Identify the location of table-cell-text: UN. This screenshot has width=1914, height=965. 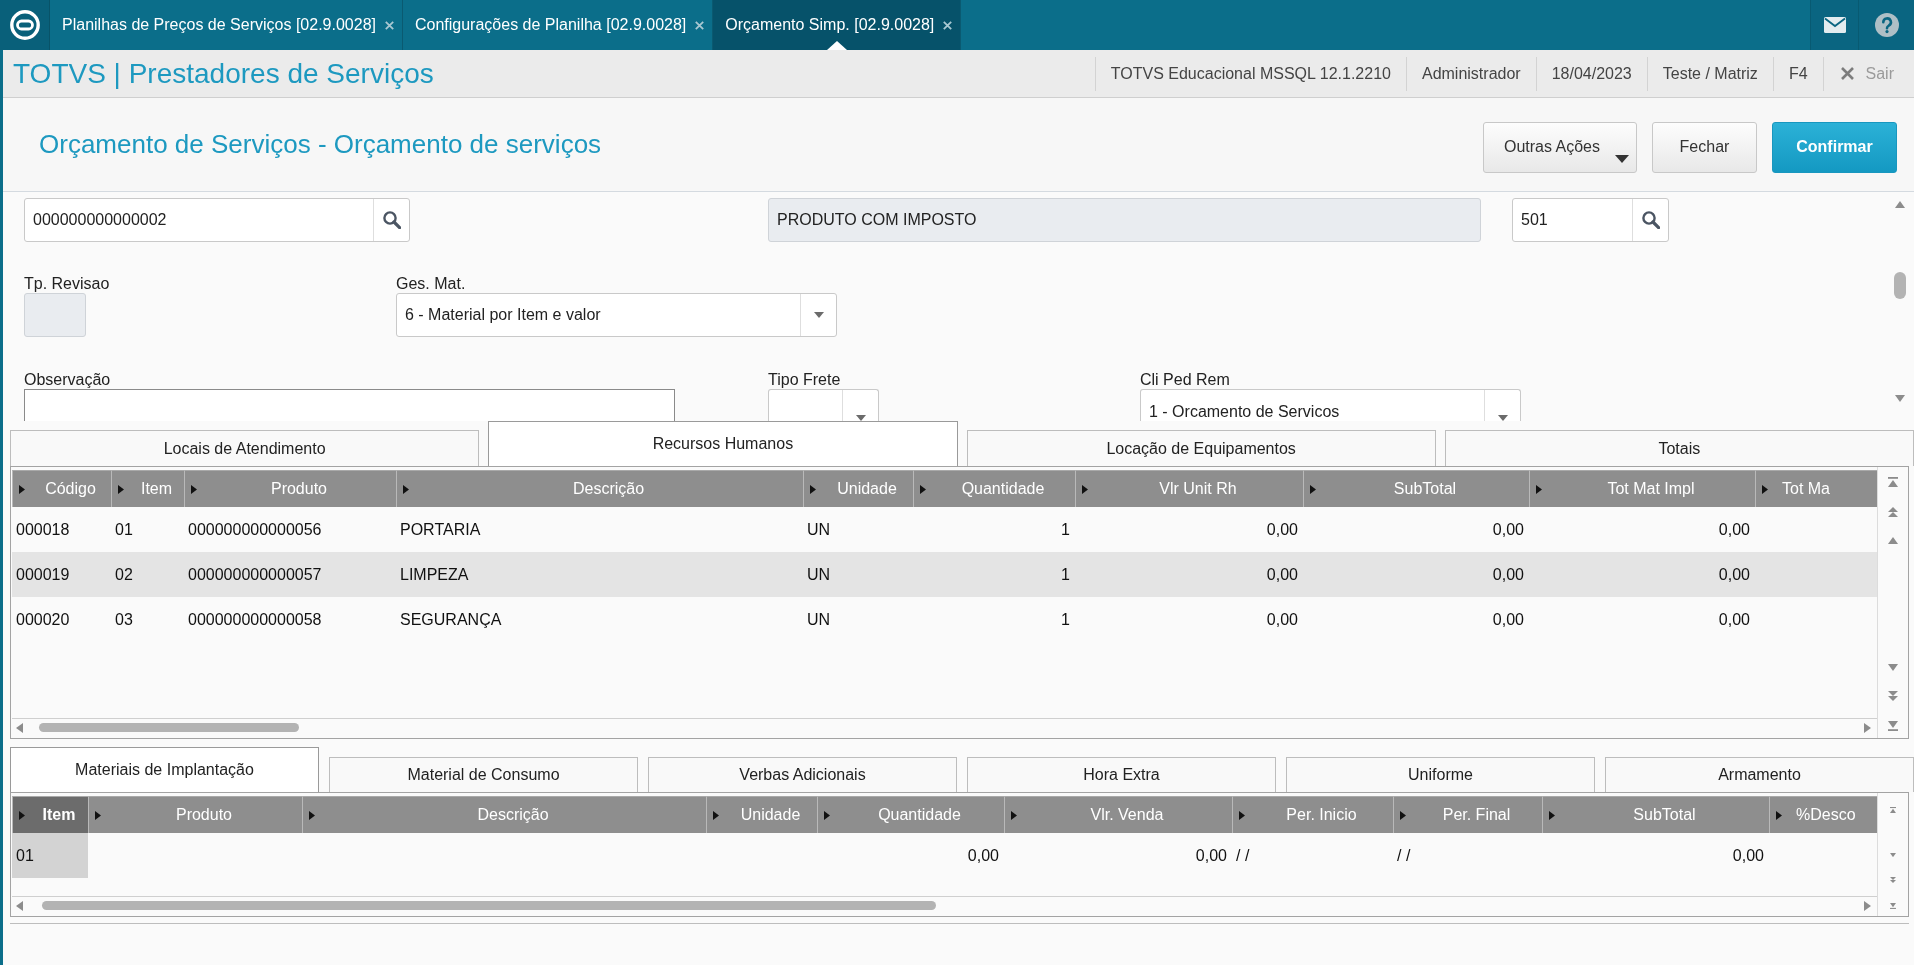
(819, 619).